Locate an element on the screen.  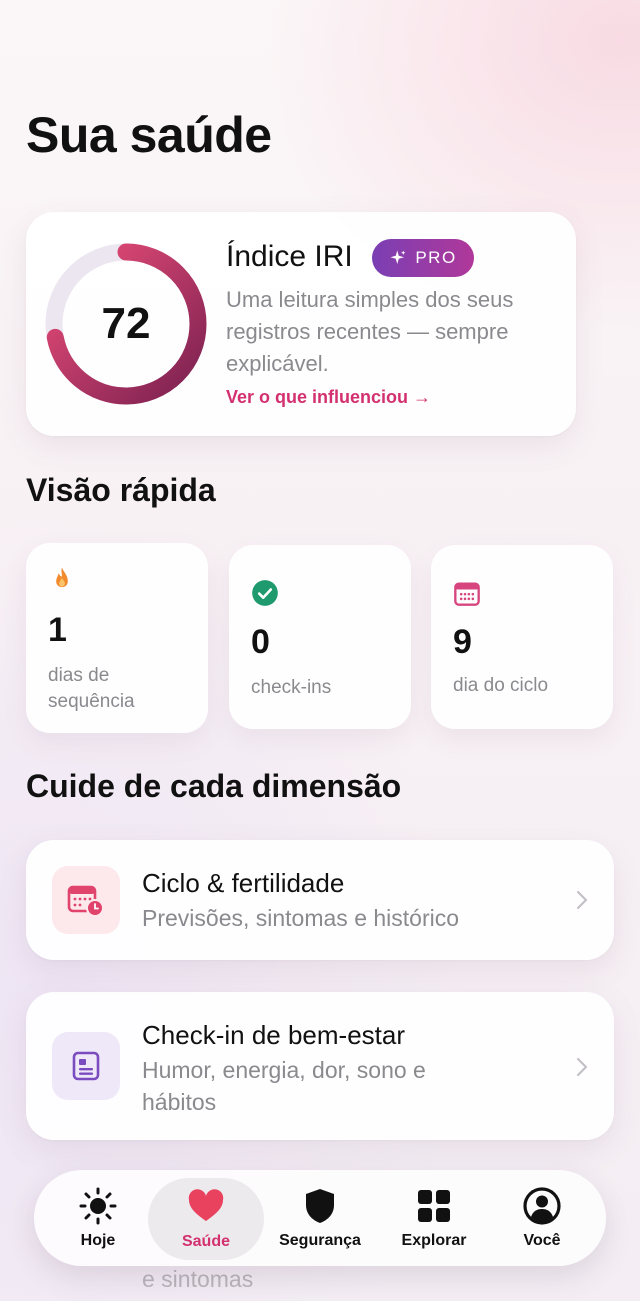
dimension-wellbeing-subtitle: Humor, energia, dor, sono e hábitos is located at coordinates (284, 1086).